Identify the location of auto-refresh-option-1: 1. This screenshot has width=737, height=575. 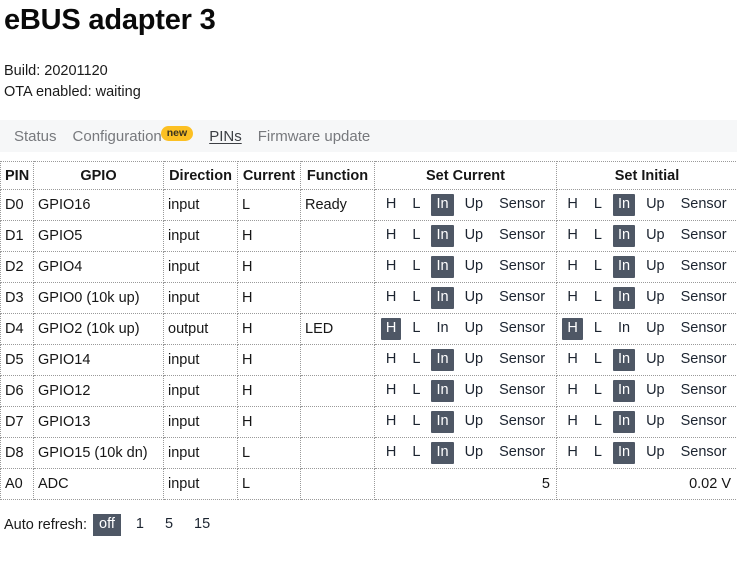
(140, 525).